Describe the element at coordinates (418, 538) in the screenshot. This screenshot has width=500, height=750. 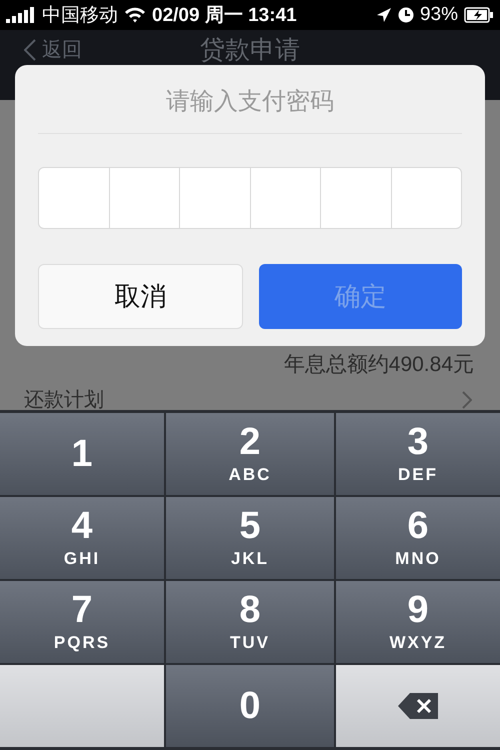
I see `keypad-key: 6 MNO` at that location.